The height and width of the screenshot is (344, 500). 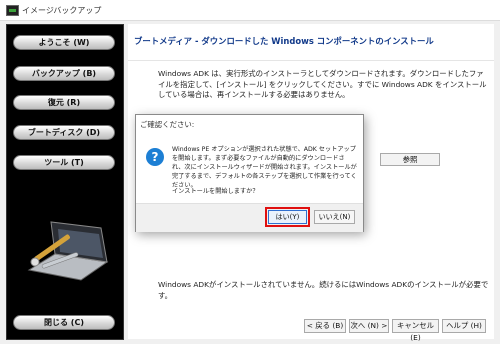 What do you see at coordinates (64, 42) in the screenshot?
I see `nav-welcome-button: ようこそ (W)` at bounding box center [64, 42].